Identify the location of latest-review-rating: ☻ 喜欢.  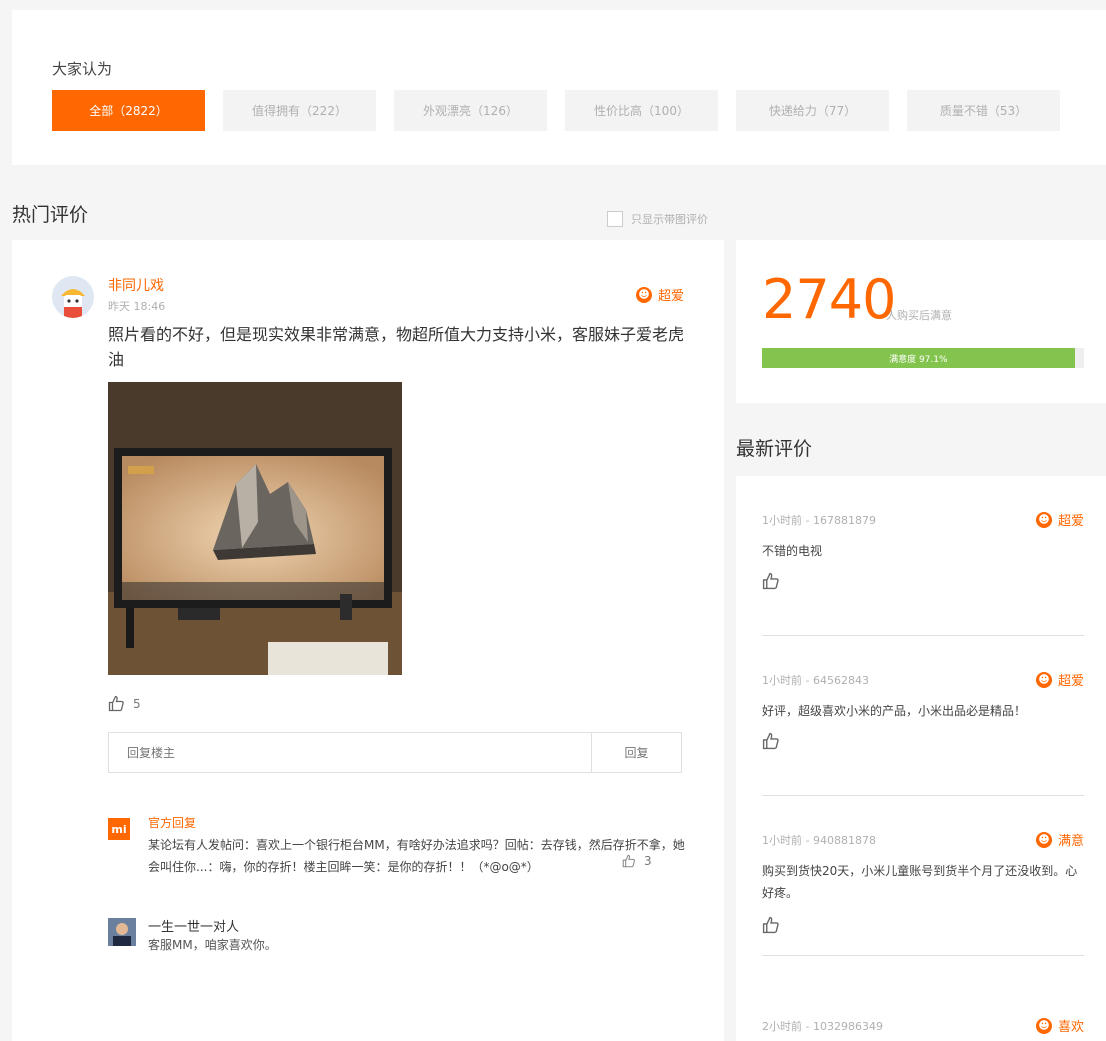
(1059, 1025).